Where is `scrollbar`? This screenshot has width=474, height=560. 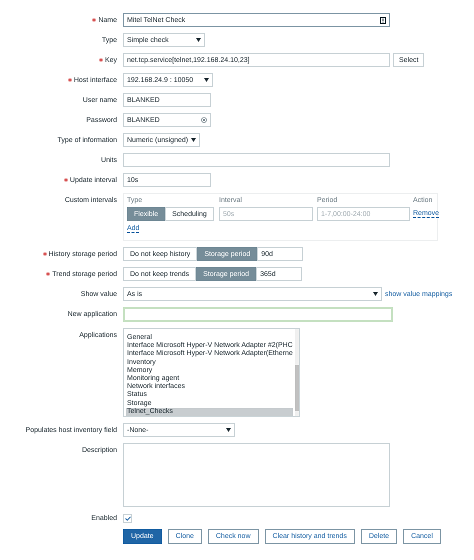
scrollbar is located at coordinates (296, 372).